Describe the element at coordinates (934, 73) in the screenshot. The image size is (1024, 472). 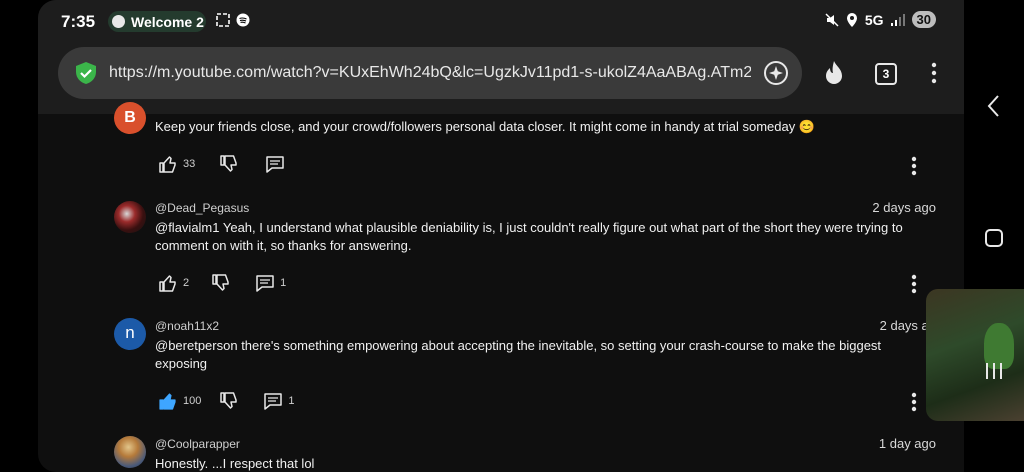
I see `browser-menu-icon` at that location.